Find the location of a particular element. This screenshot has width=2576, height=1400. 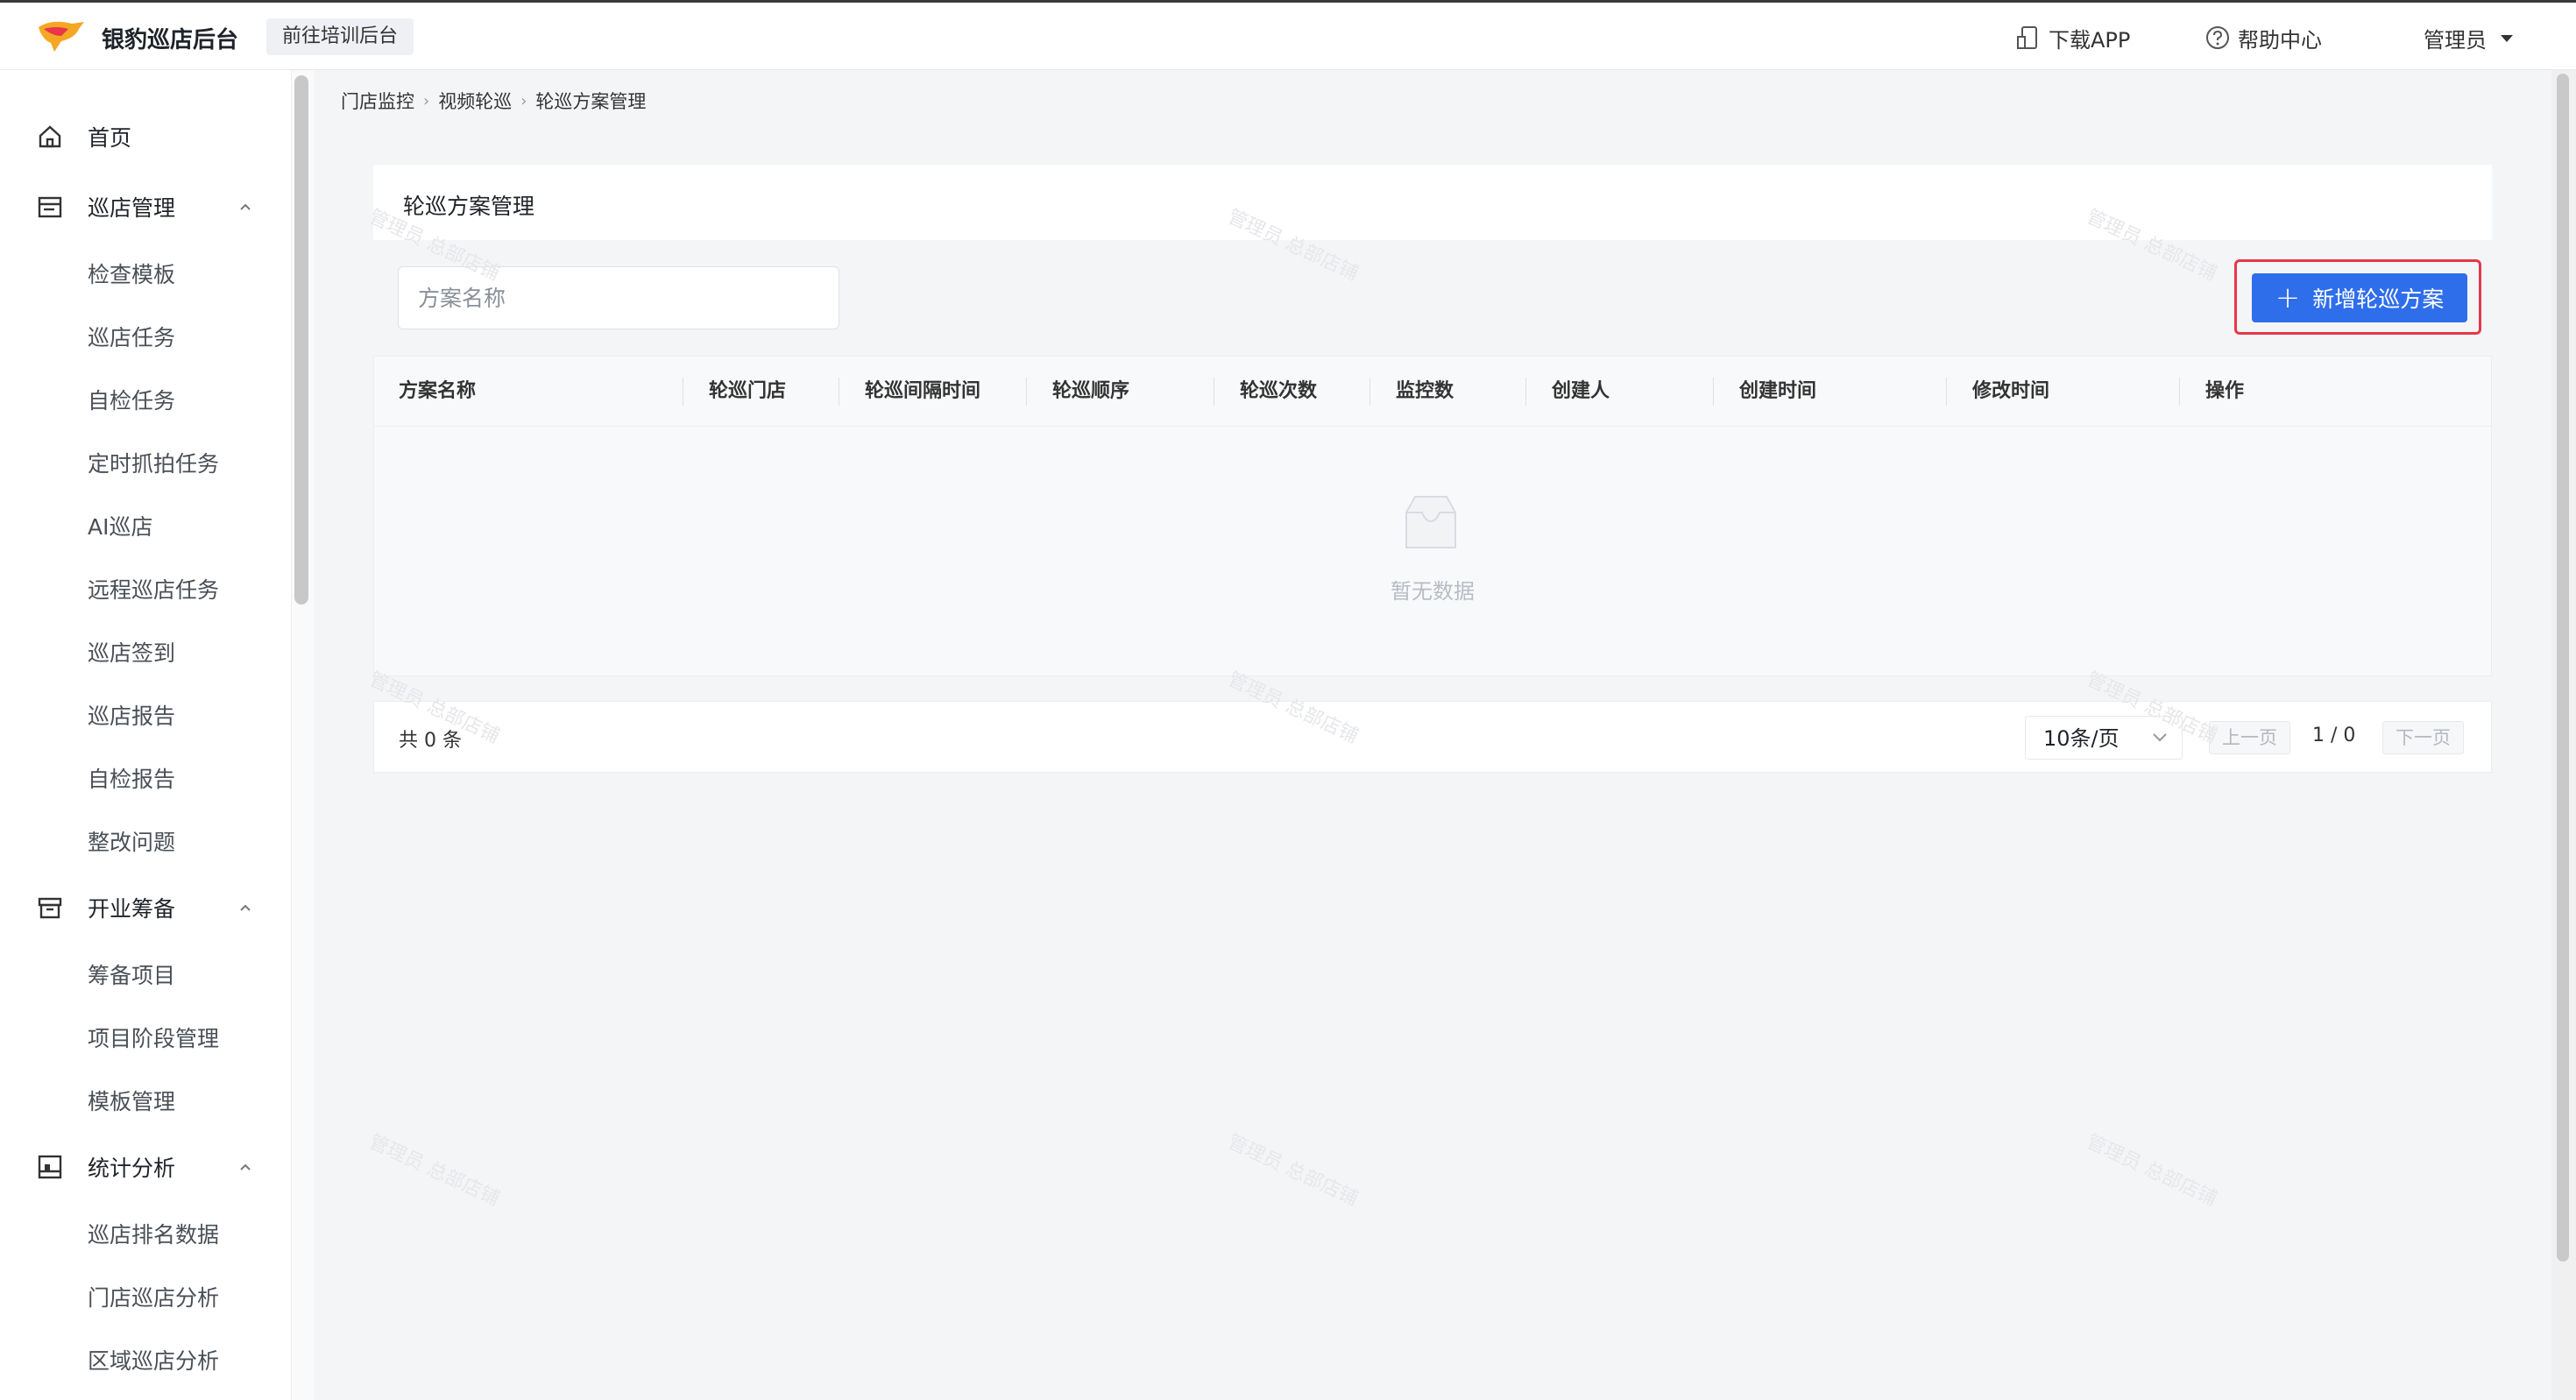

add-patrol-plan-button: + 新增轮巡方案 is located at coordinates (2359, 297).